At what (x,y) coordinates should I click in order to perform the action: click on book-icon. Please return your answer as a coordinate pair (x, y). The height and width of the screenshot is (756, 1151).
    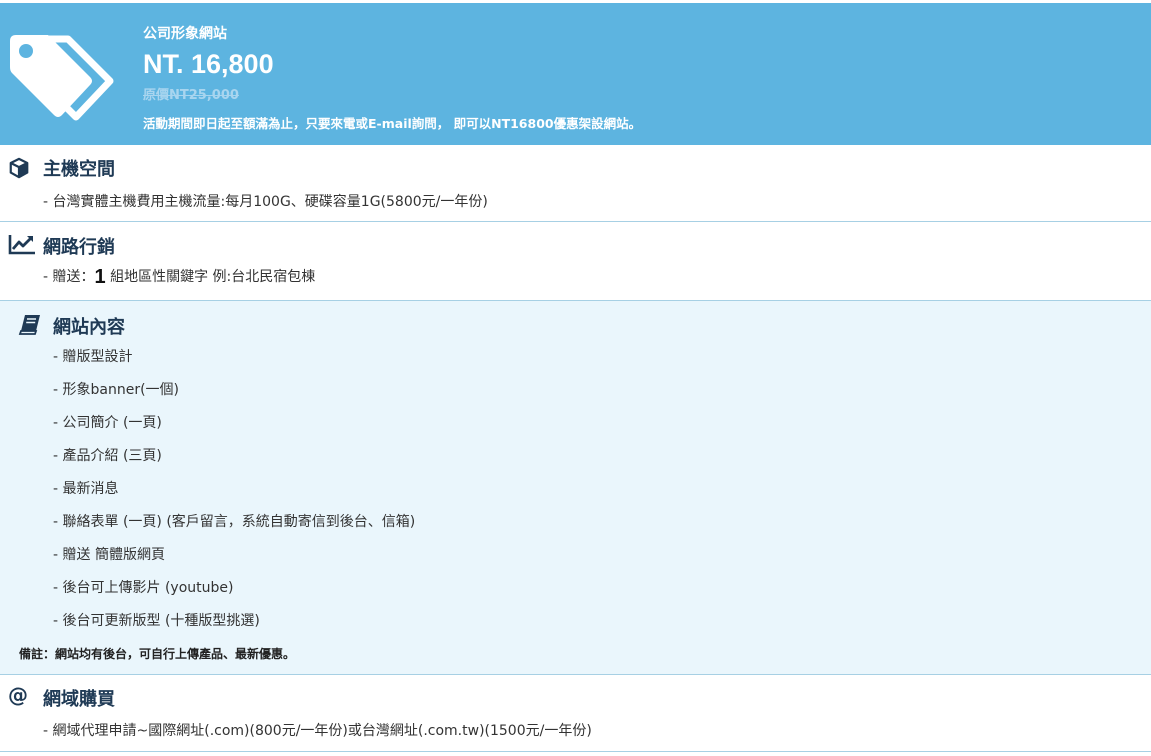
    Looking at the image, I should click on (29, 325).